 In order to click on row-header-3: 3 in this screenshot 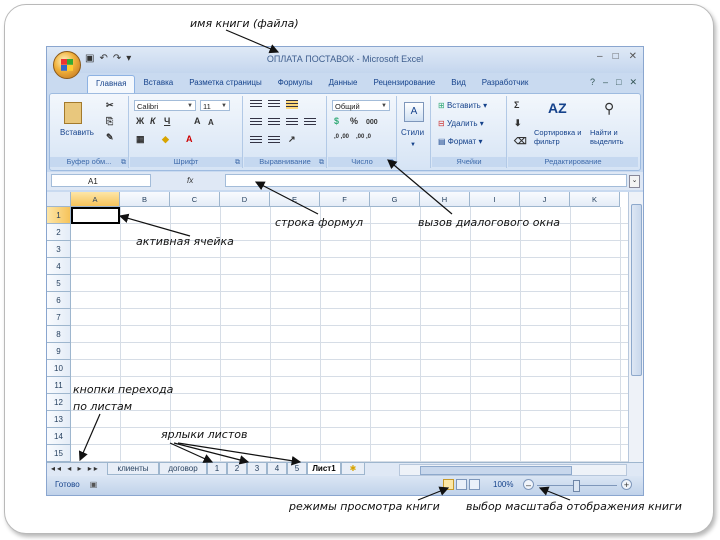, I will do `click(59, 249)`.